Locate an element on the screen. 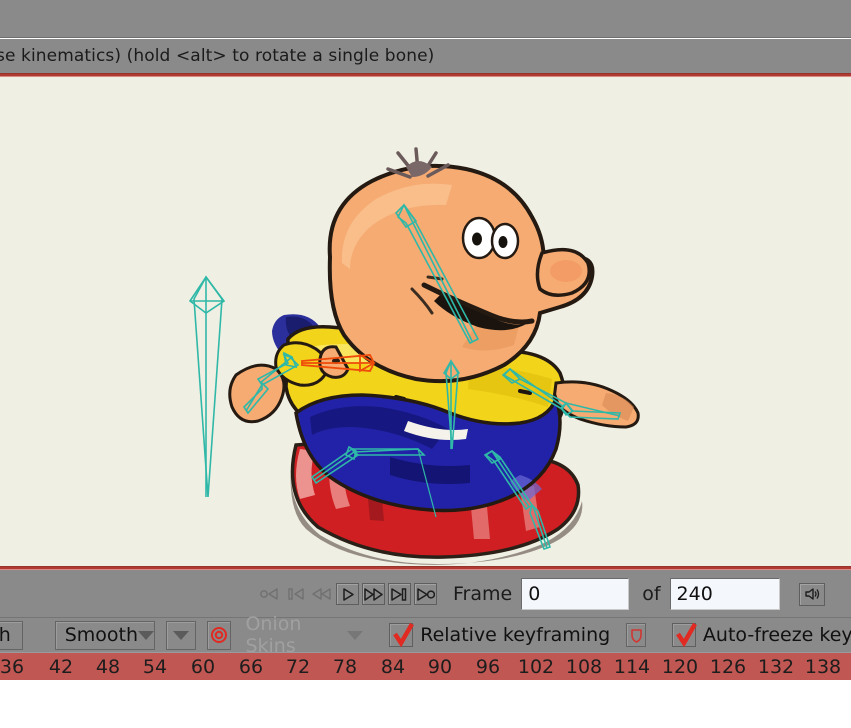 This screenshot has height=728, width=851. record-circle-icon is located at coordinates (219, 635).